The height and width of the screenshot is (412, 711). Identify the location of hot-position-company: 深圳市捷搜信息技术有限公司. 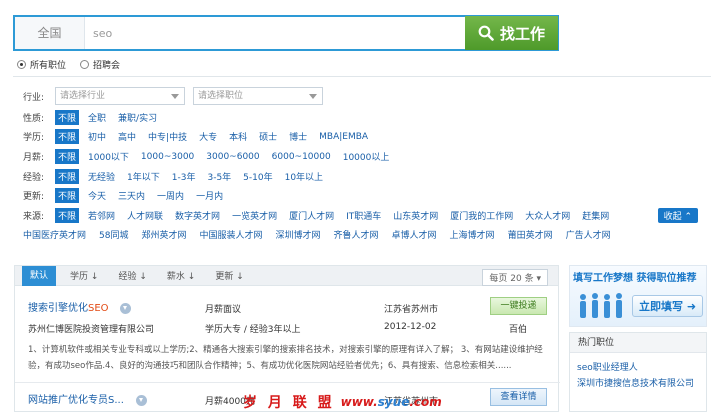
(635, 382).